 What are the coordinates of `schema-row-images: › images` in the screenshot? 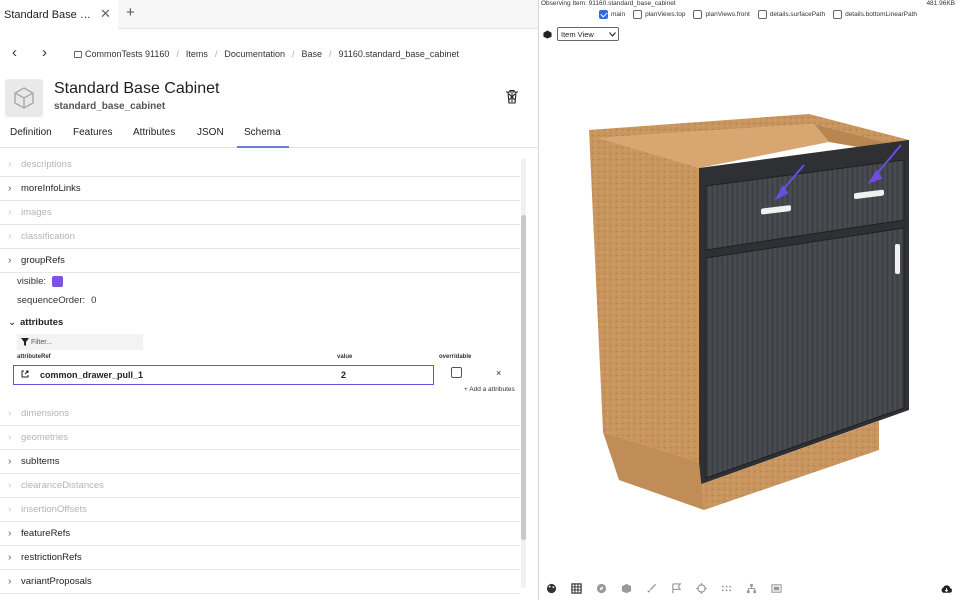 It's located at (260, 213).